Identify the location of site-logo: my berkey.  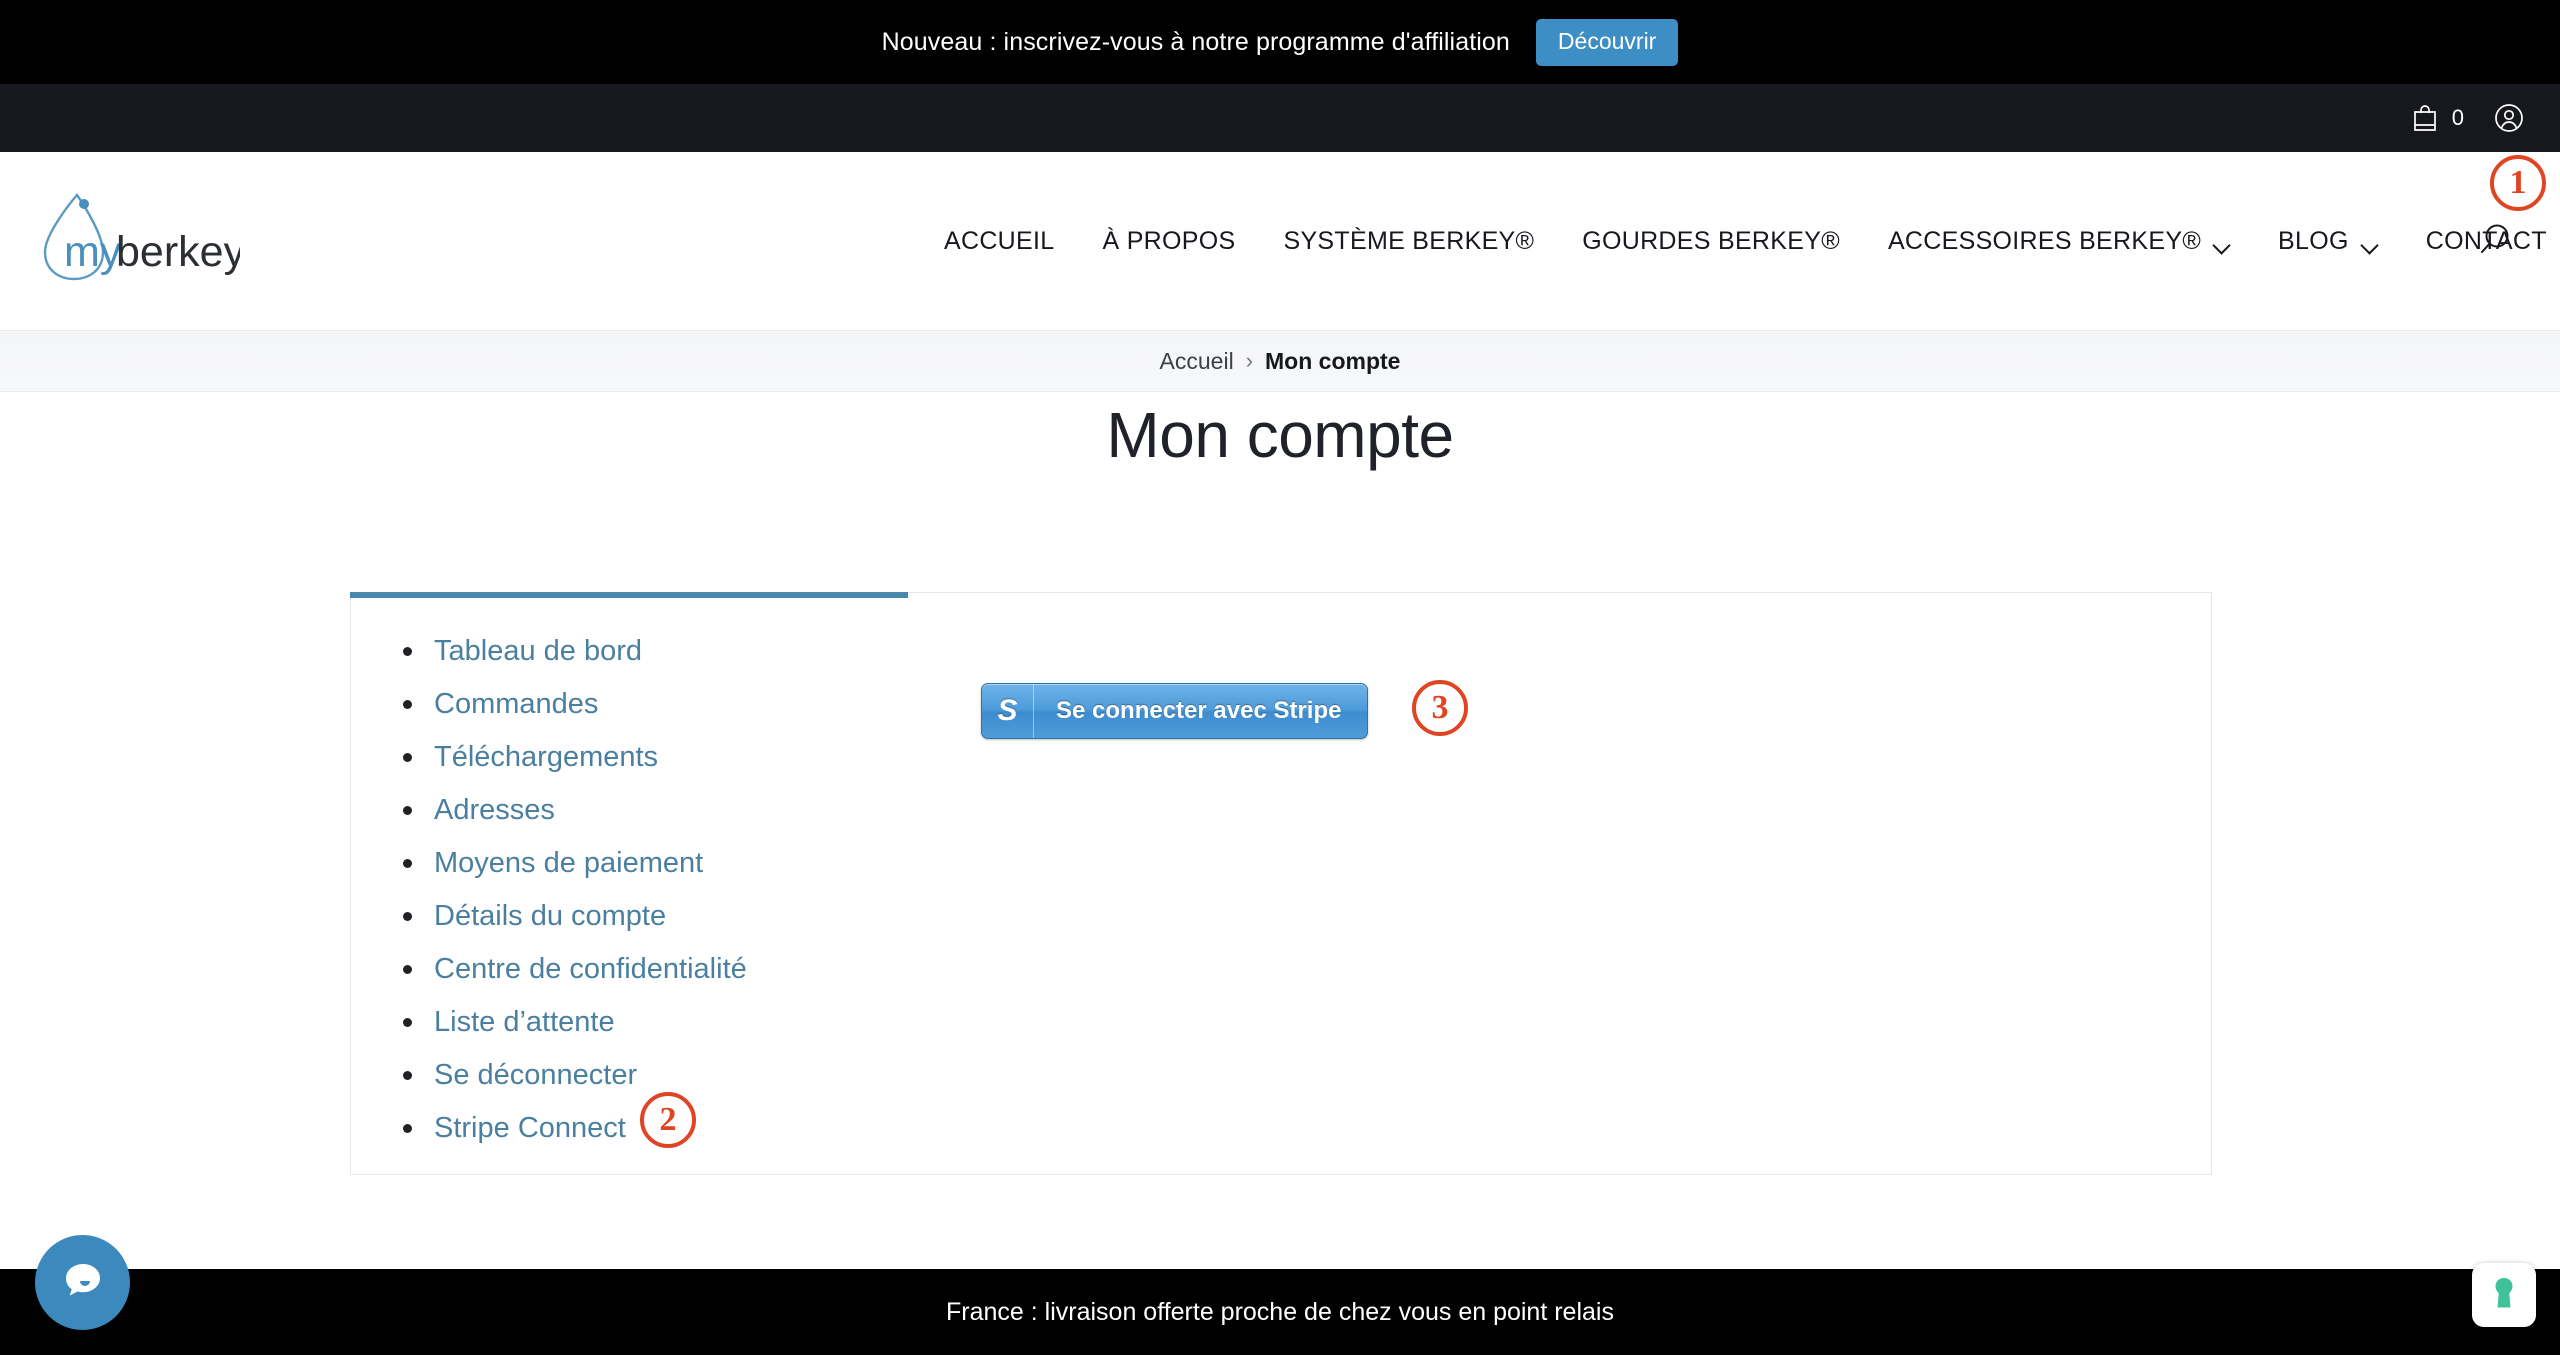
(138, 233).